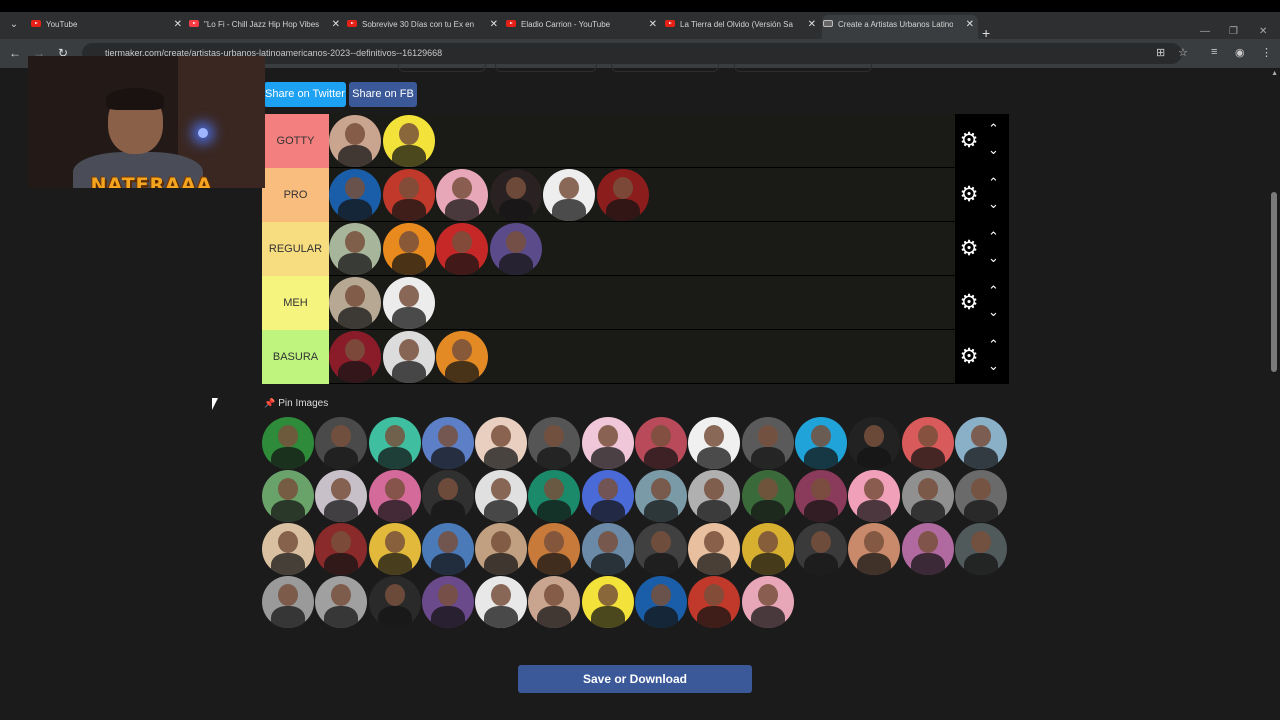  What do you see at coordinates (1214, 52) in the screenshot?
I see `media-controls-icon: ≡` at bounding box center [1214, 52].